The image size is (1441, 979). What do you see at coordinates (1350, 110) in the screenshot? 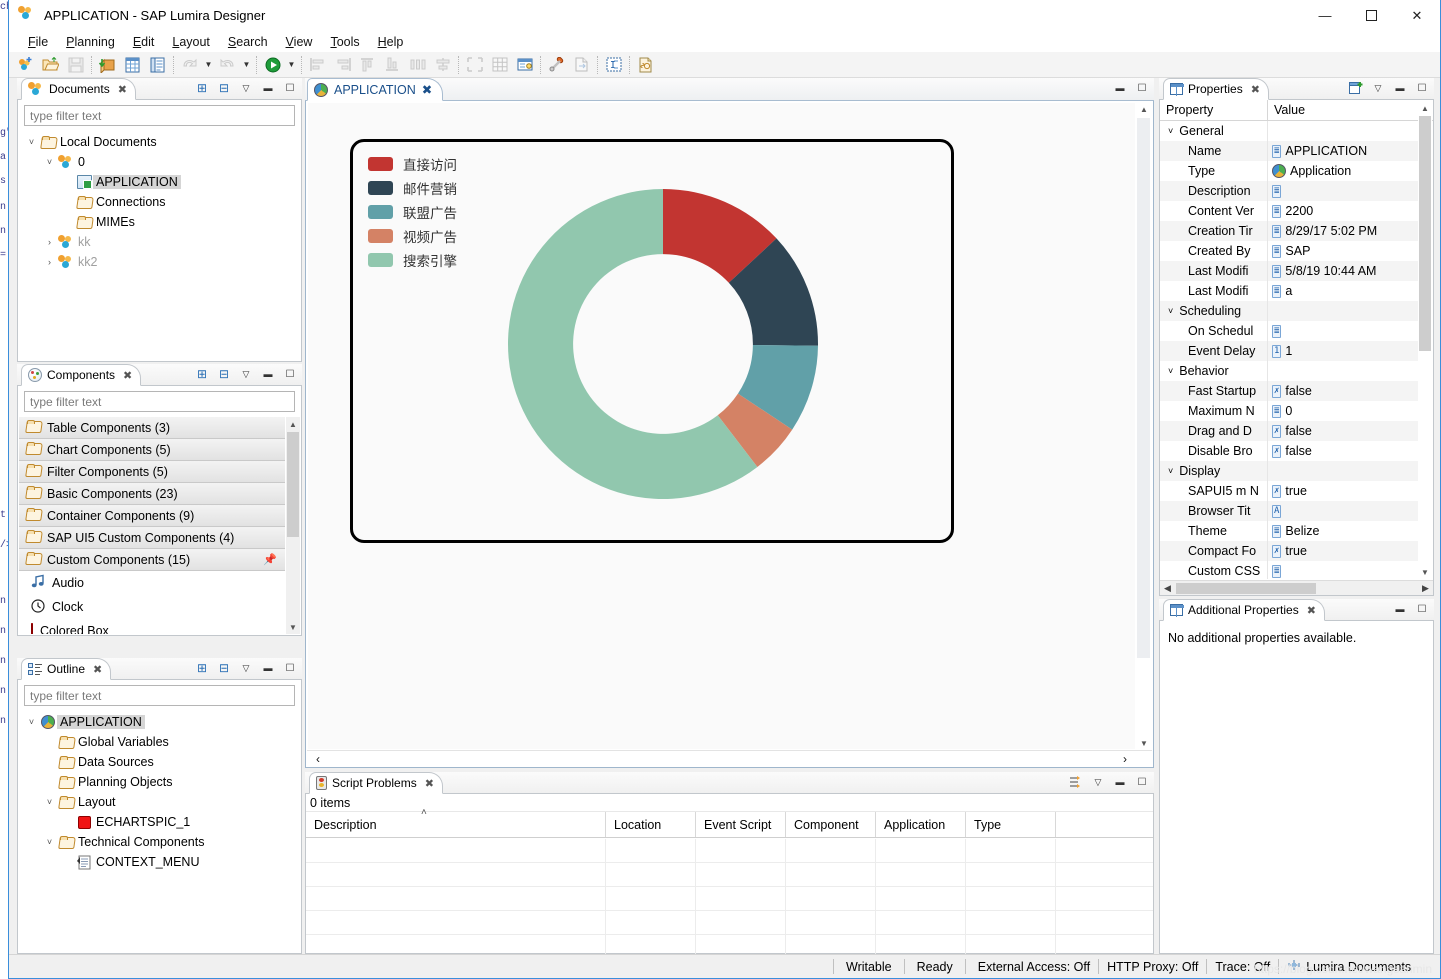
I see `column-header-value: Value` at bounding box center [1350, 110].